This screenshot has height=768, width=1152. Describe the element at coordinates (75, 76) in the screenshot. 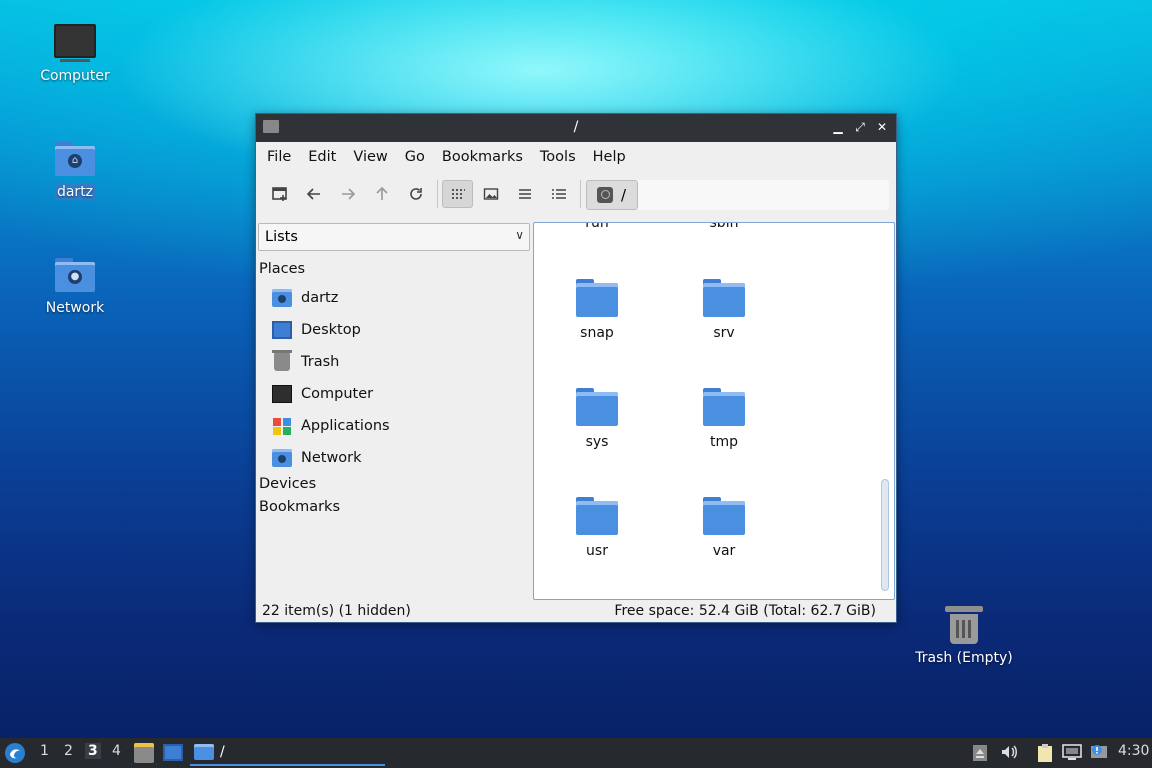

I see `desktop-icon-label: Computer` at that location.